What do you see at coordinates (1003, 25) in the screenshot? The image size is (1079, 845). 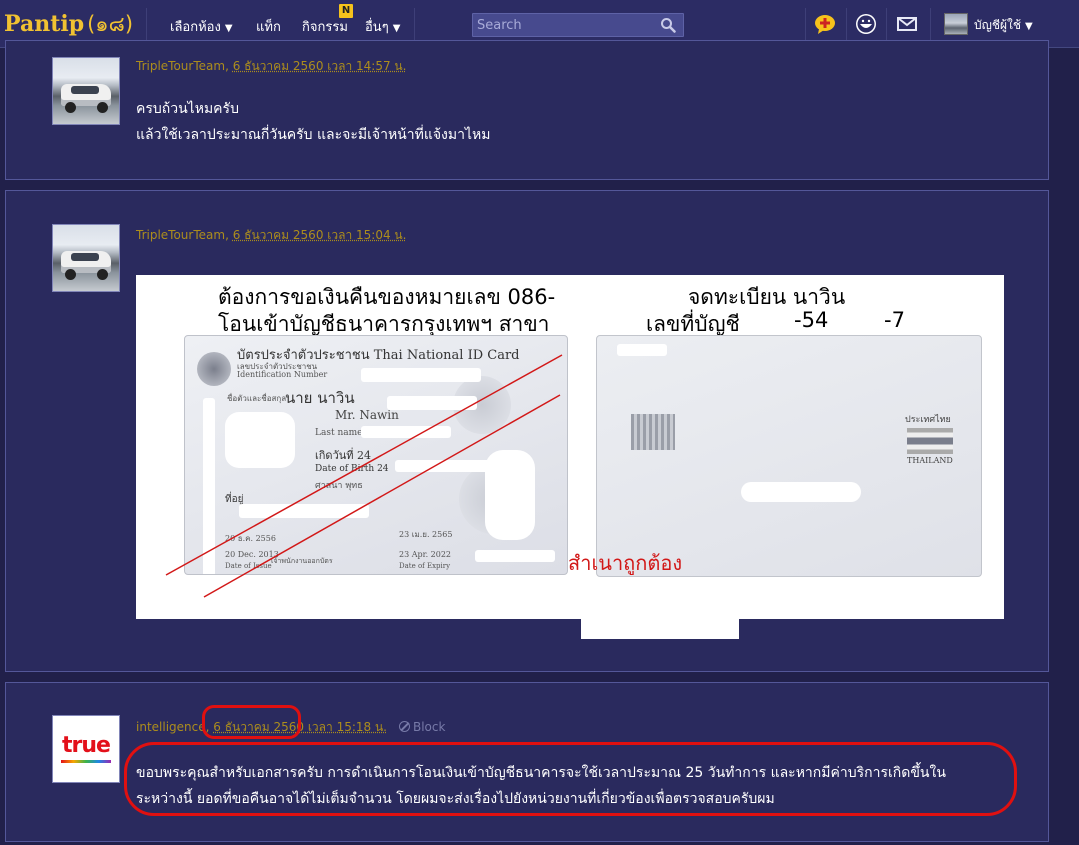 I see `user-account-menu: บัญชีผู้ใช้ ▼` at bounding box center [1003, 25].